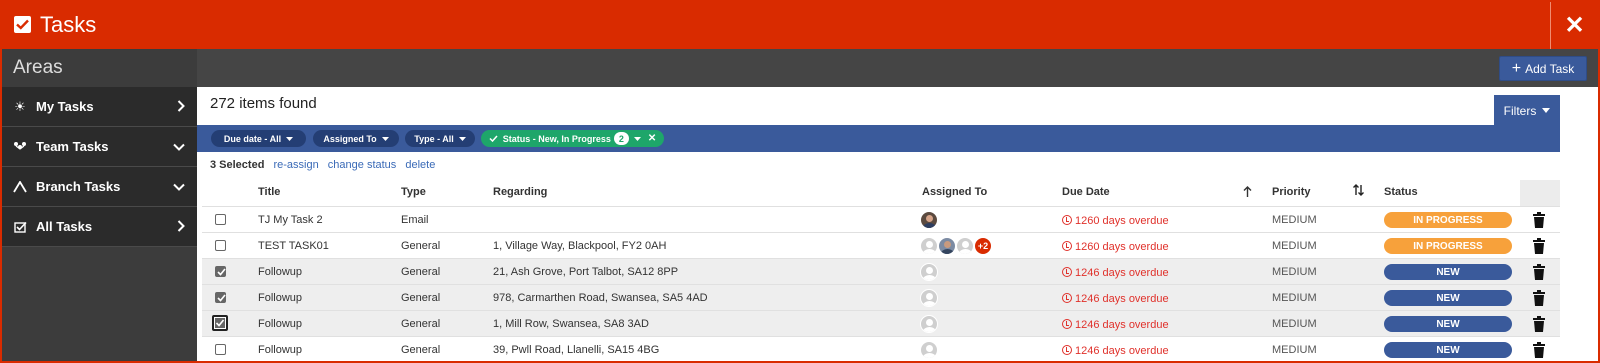 This screenshot has height=363, width=1600. Describe the element at coordinates (269, 192) in the screenshot. I see `column-header-title: Title` at that location.